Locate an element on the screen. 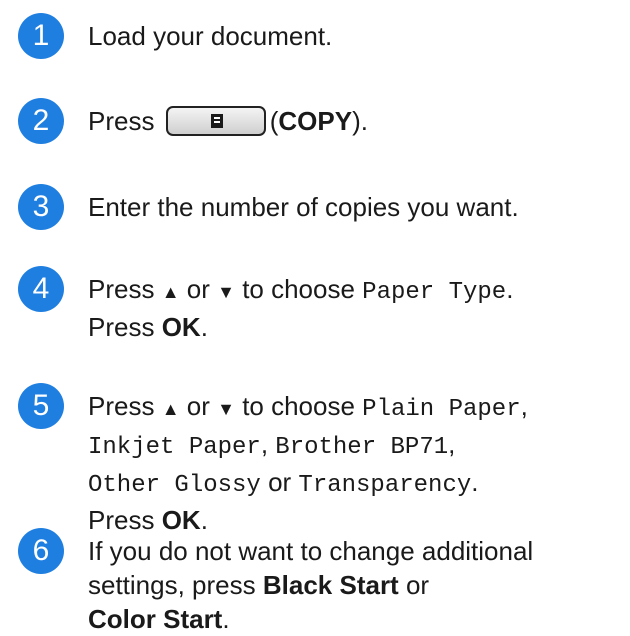 Image resolution: width=630 pixels, height=636 pixels. document-icon is located at coordinates (216, 121).